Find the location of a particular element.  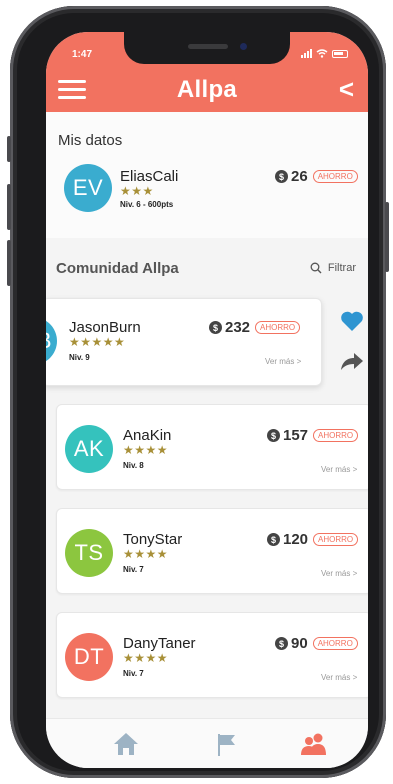

avatar: TS is located at coordinates (89, 553).